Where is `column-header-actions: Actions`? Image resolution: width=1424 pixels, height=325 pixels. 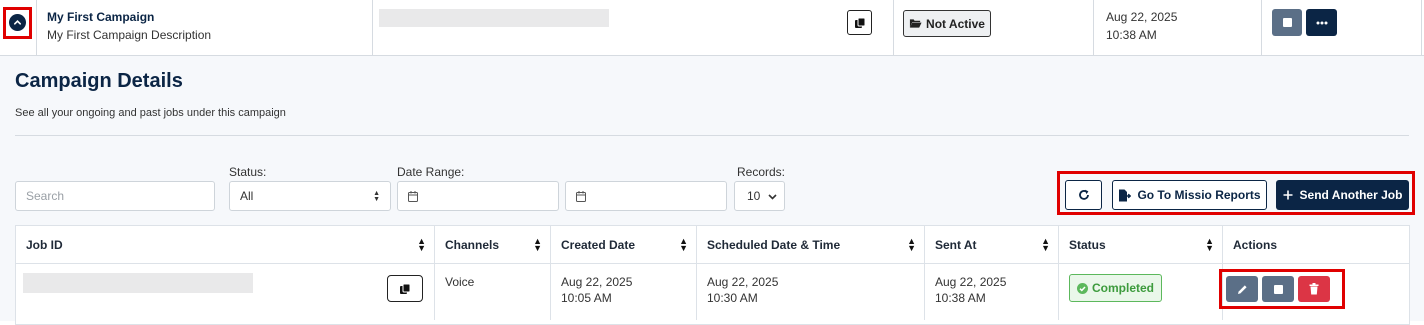 column-header-actions: Actions is located at coordinates (1255, 245).